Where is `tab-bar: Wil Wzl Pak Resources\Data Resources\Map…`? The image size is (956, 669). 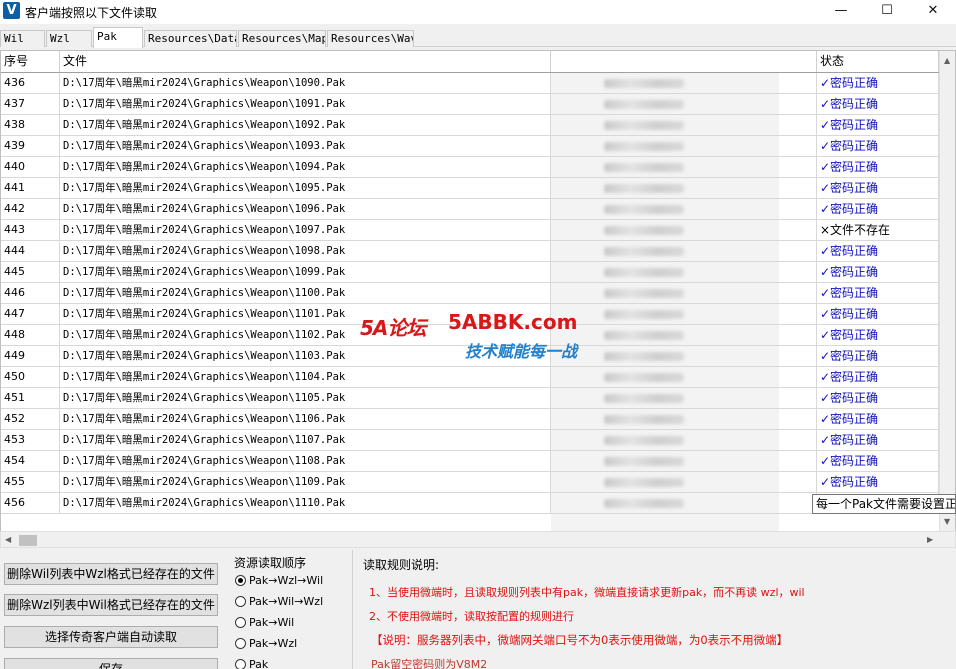 tab-bar: Wil Wzl Pak Resources\Data Resources\Map… is located at coordinates (478, 37).